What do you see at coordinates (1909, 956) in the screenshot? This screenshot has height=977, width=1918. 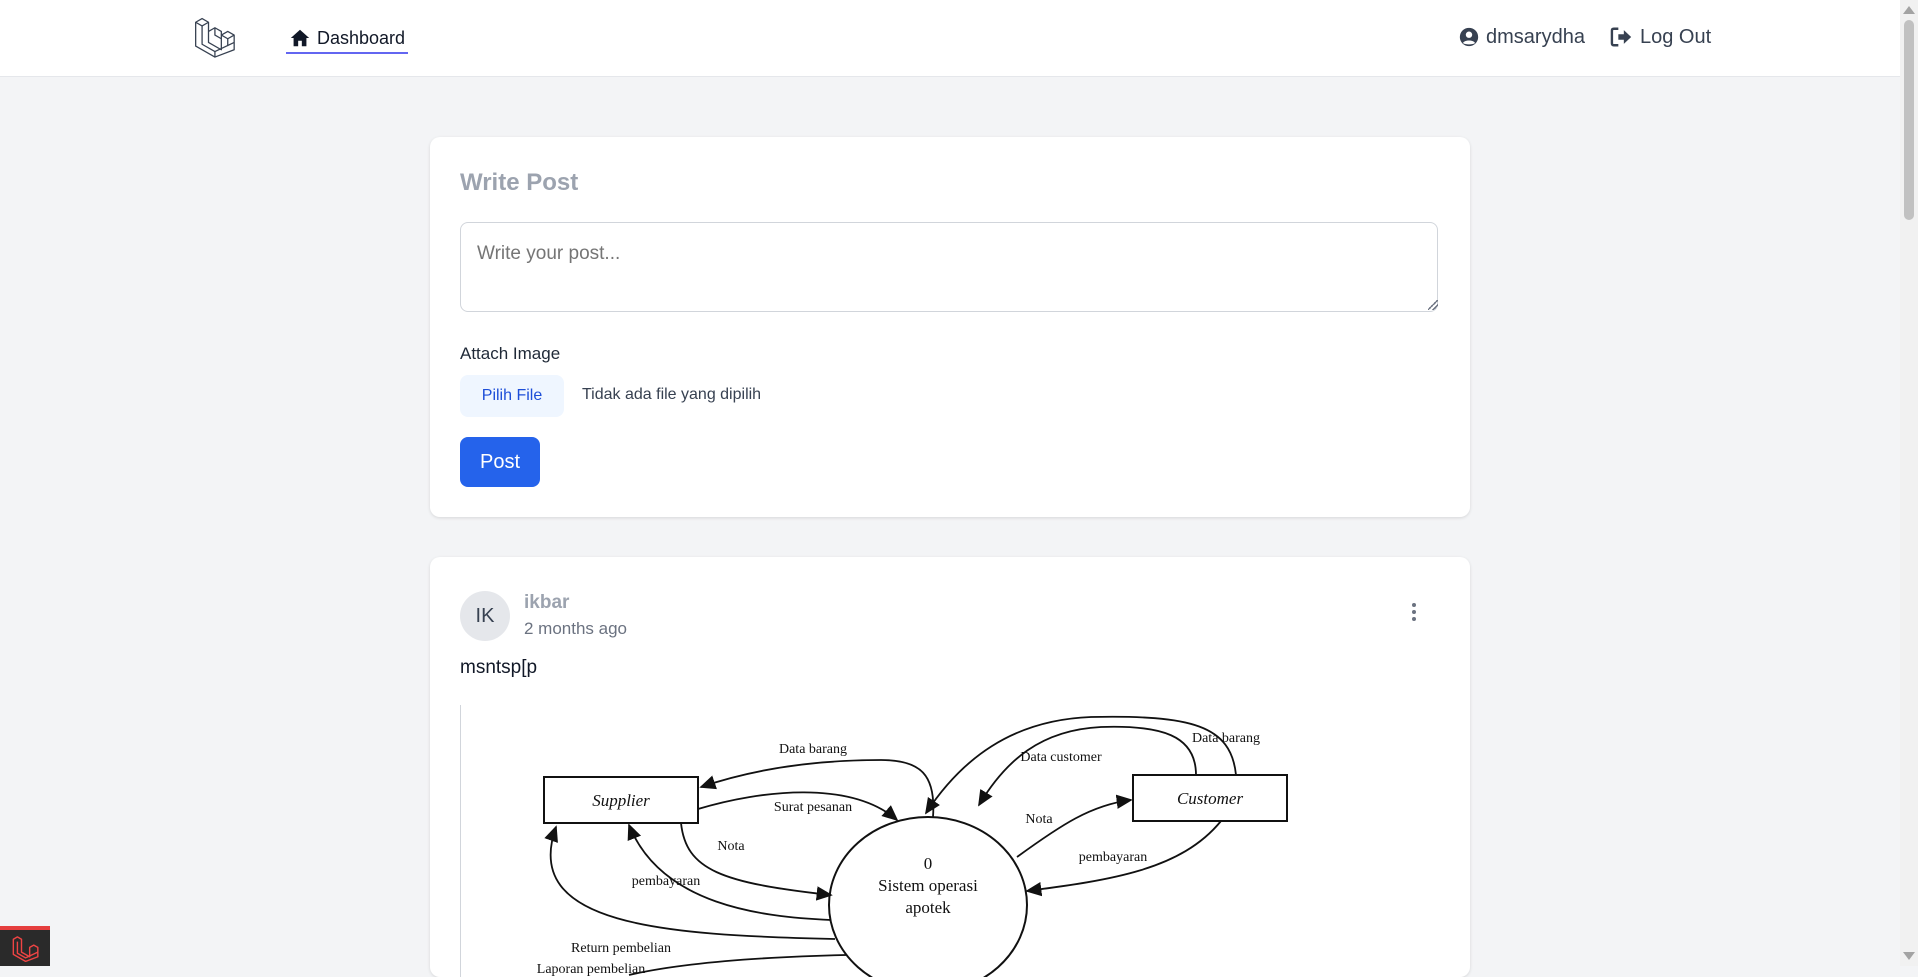 I see `scroll-down-icon` at bounding box center [1909, 956].